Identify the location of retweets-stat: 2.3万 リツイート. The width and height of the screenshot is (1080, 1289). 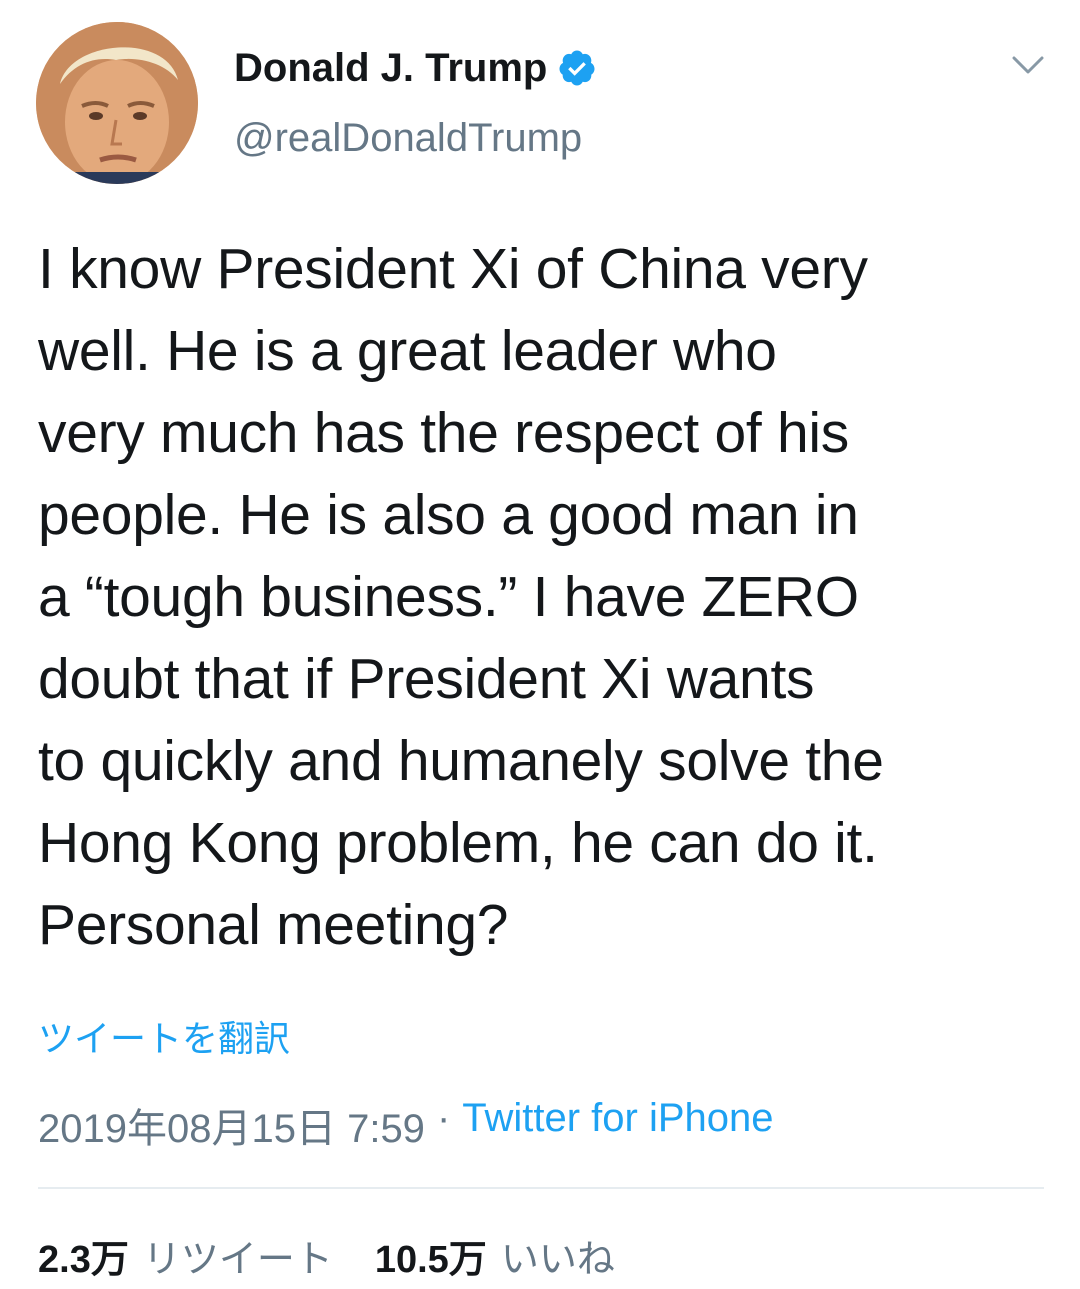
(185, 1255).